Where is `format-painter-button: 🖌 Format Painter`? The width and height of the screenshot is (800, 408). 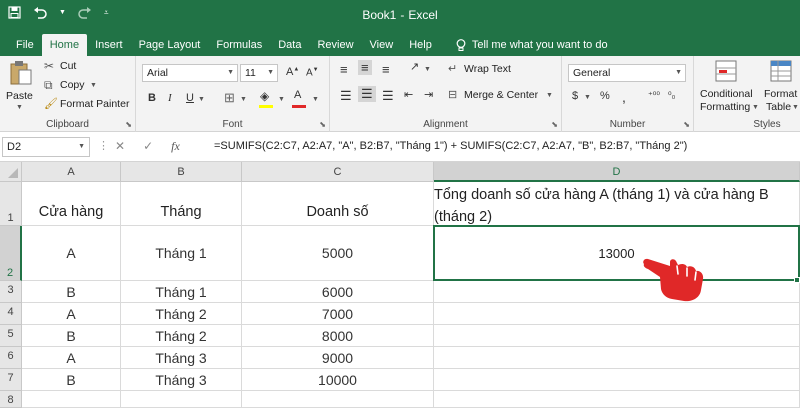 format-painter-button: 🖌 Format Painter is located at coordinates (89, 105).